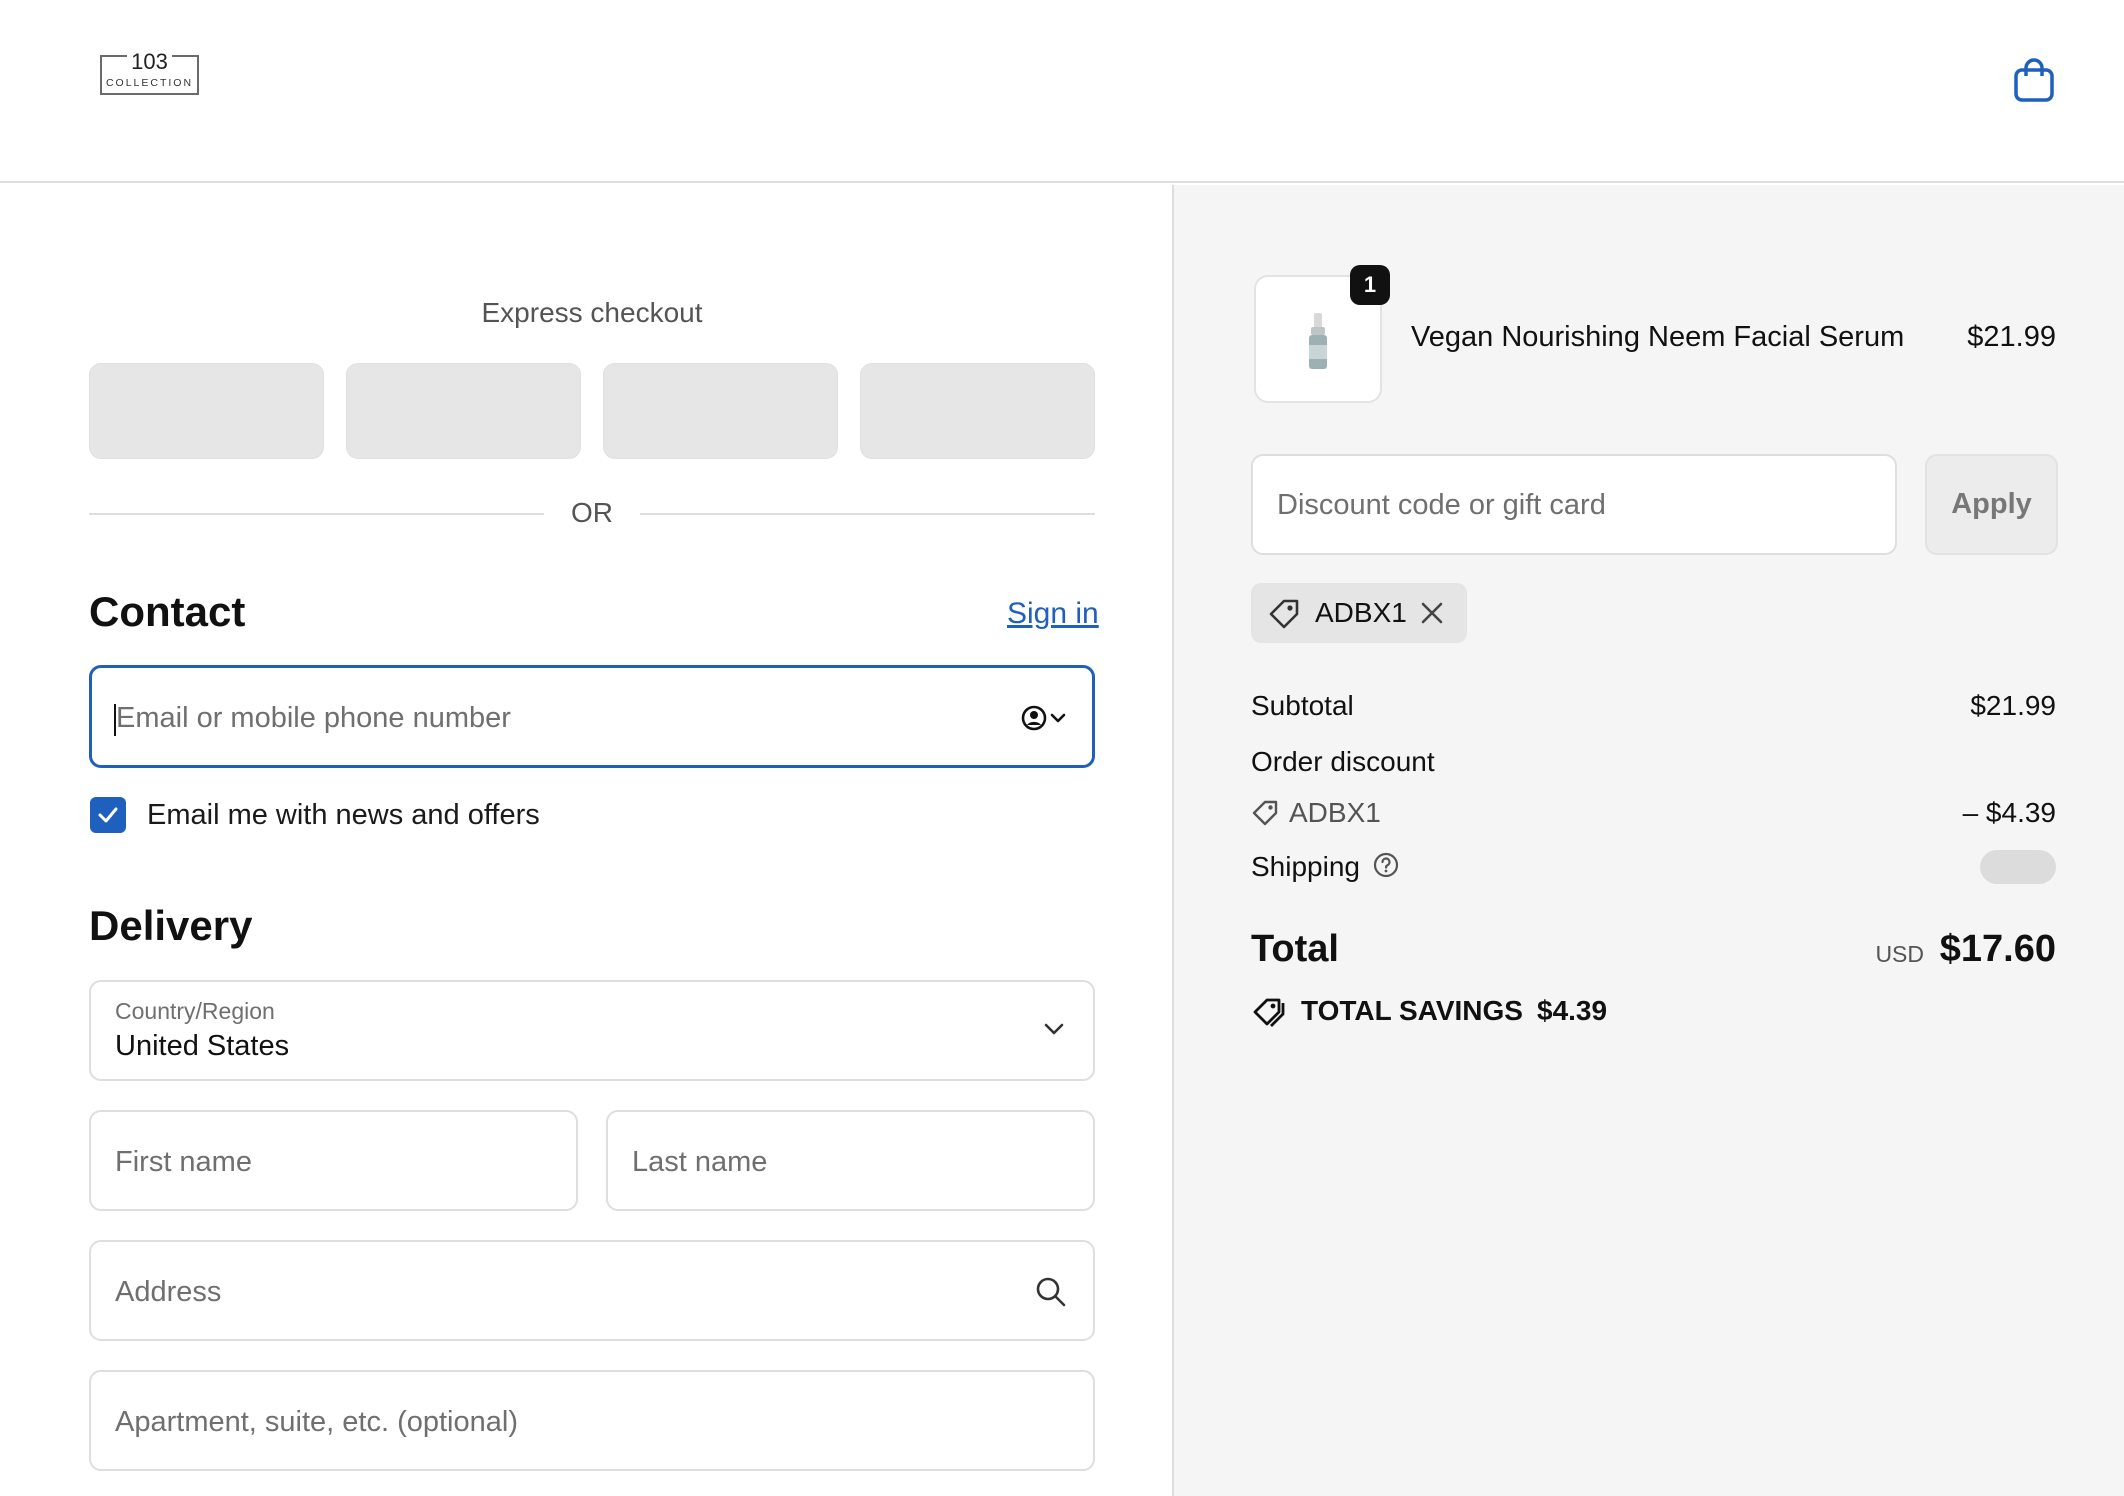 This screenshot has height=1496, width=2124. I want to click on divider-right, so click(867, 514).